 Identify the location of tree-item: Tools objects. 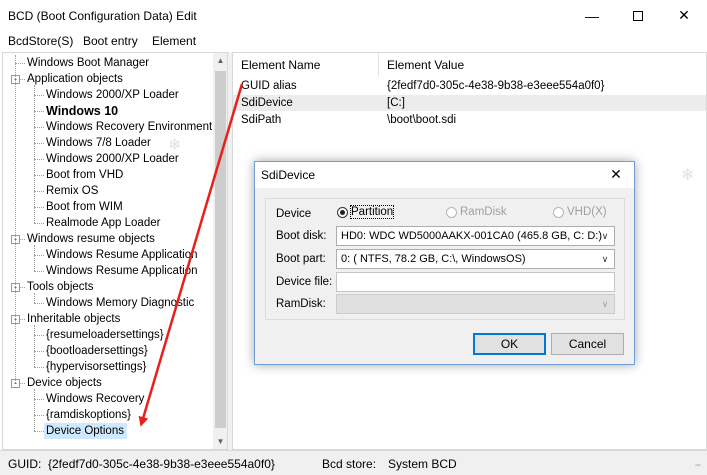
(60, 287).